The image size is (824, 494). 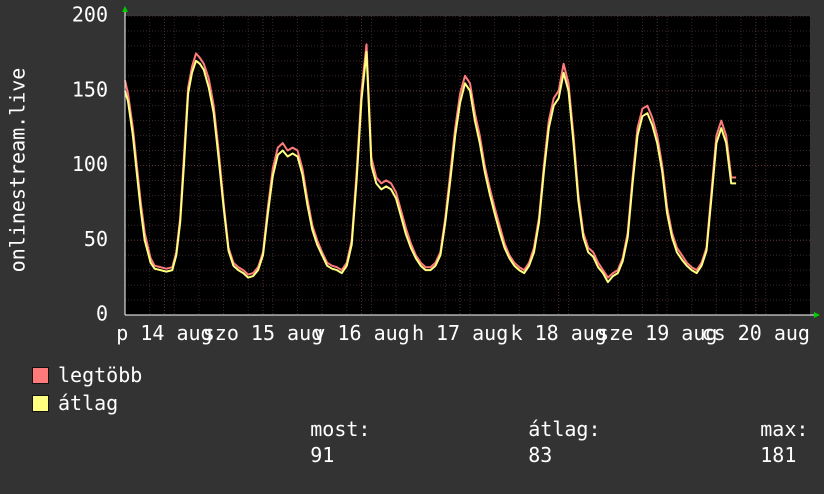 I want to click on x-tick-label: v 16 aug, so click(x=361, y=333).